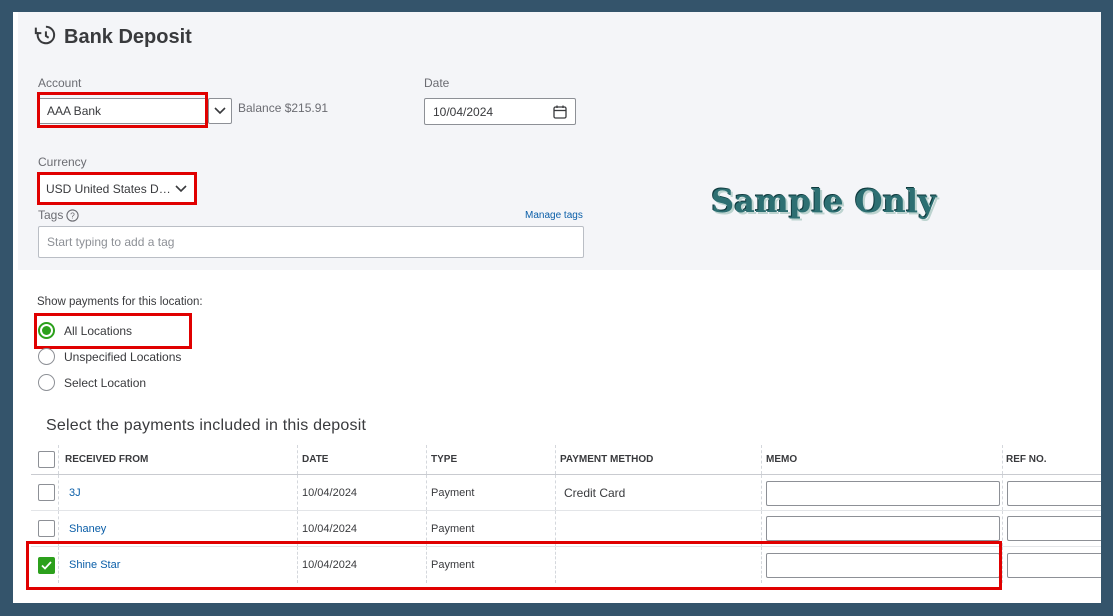 The width and height of the screenshot is (1113, 616). I want to click on tags-field, so click(311, 242).